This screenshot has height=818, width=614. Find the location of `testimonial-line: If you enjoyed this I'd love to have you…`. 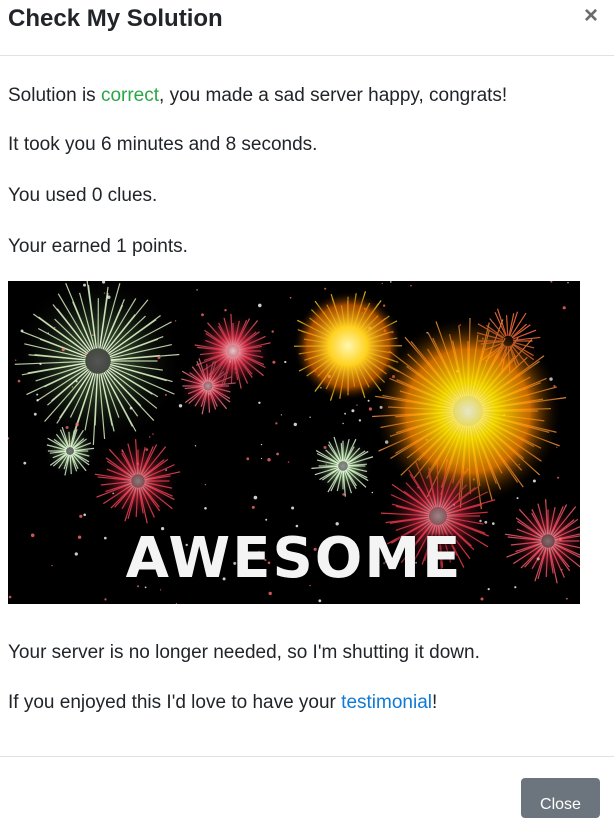

testimonial-line: If you enjoyed this I'd love to have you… is located at coordinates (222, 703).